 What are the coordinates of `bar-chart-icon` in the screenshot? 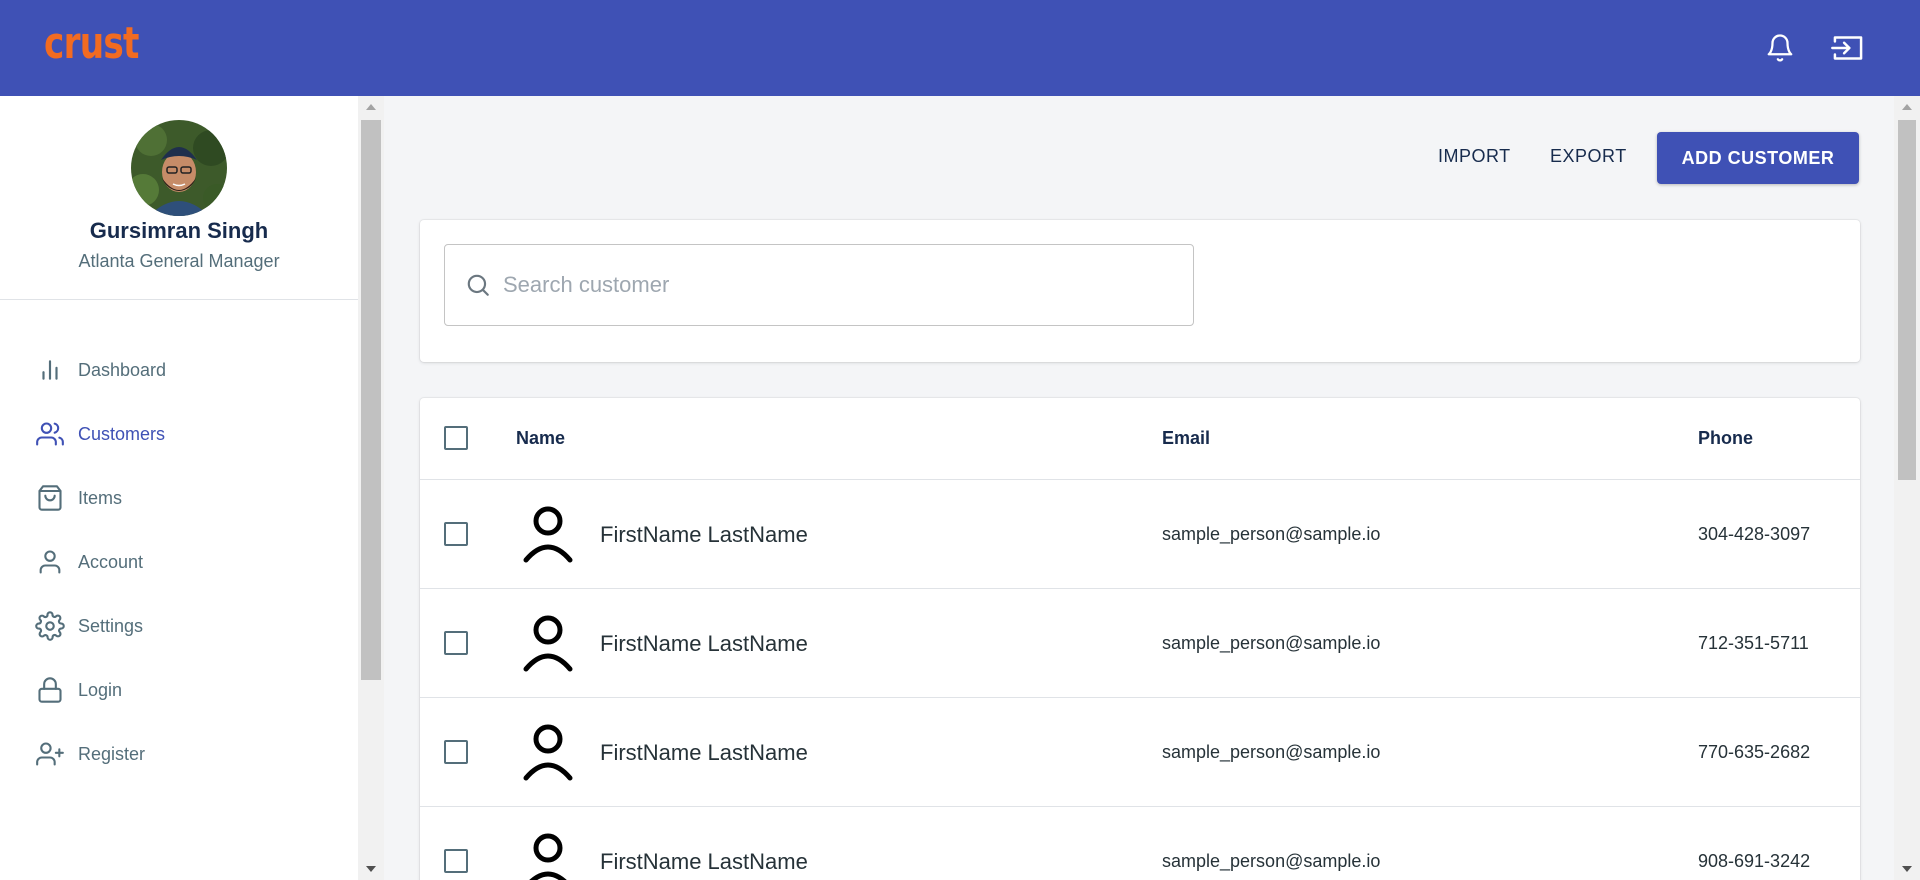 It's located at (50, 370).